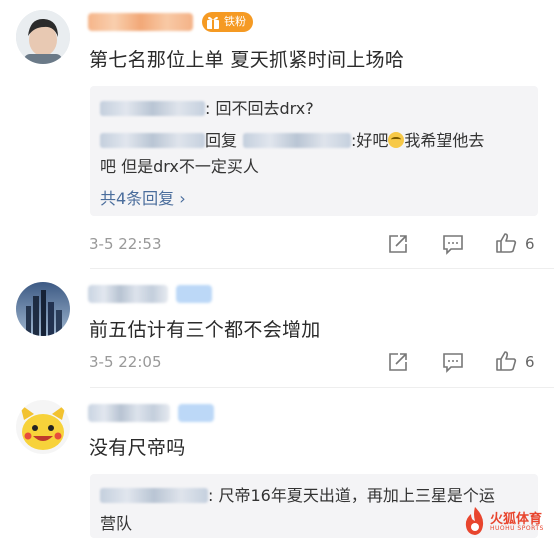 This screenshot has height=544, width=554. What do you see at coordinates (213, 22) in the screenshot?
I see `gift-icon` at bounding box center [213, 22].